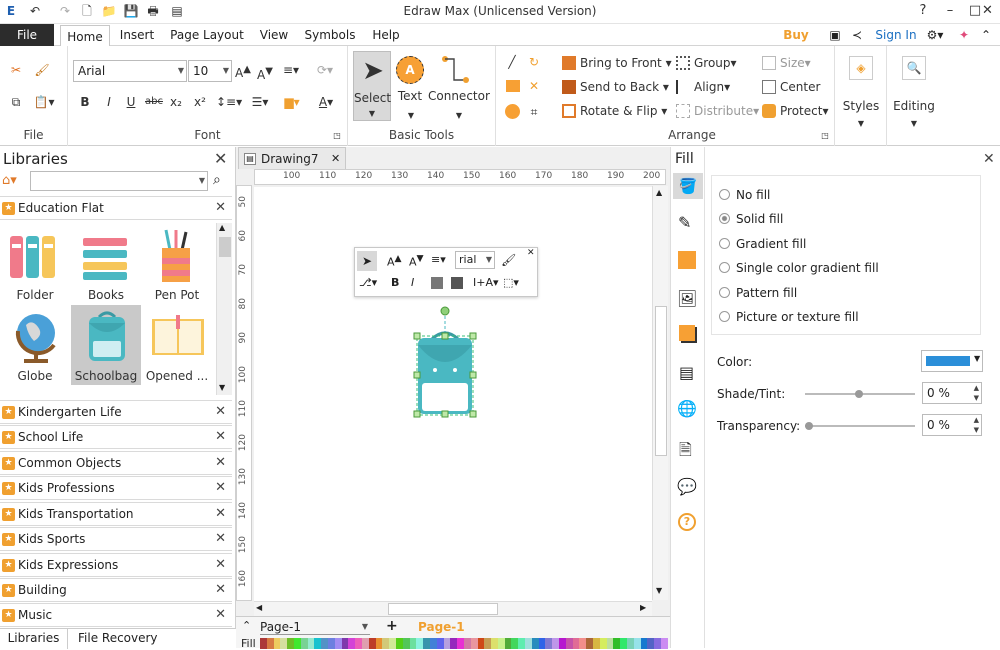  What do you see at coordinates (758, 293) in the screenshot?
I see `pattern-fill-radio: Pattern fill` at bounding box center [758, 293].